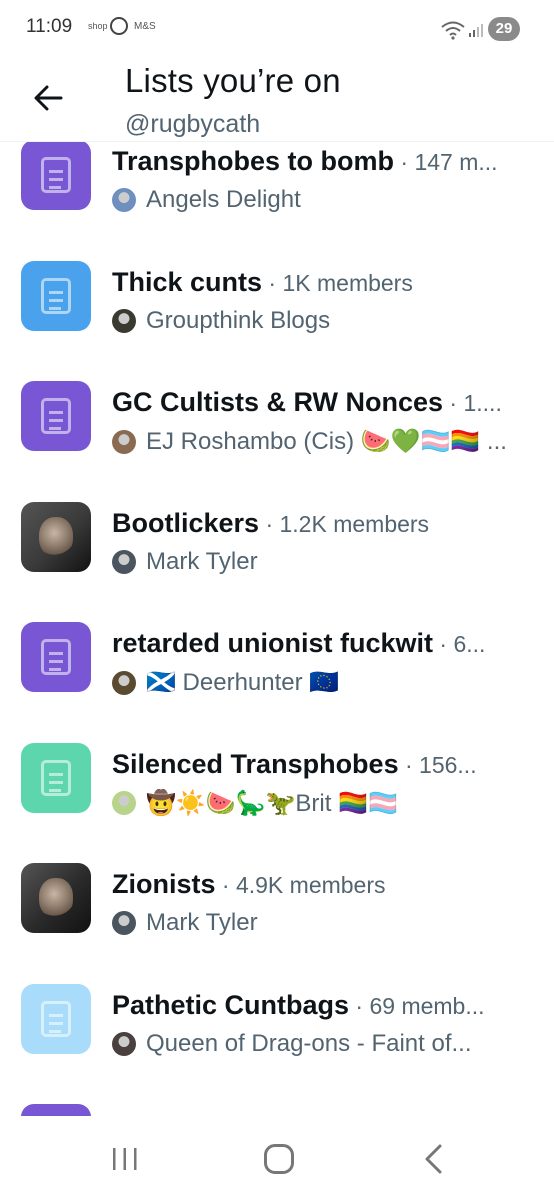 The width and height of the screenshot is (554, 1200). I want to click on account-handle: @rugbycath, so click(193, 124).